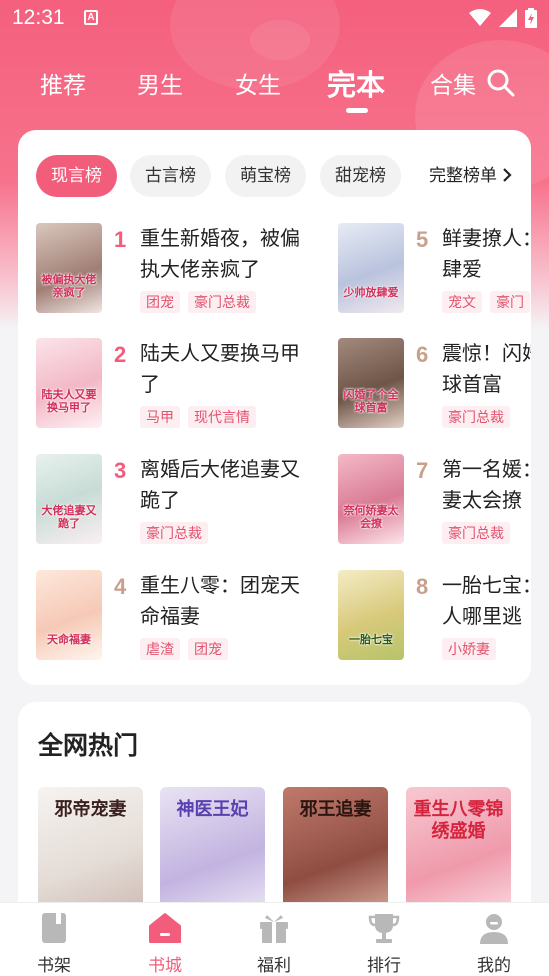 The image size is (549, 976). Describe the element at coordinates (120, 470) in the screenshot. I see `rank-number: 3` at that location.